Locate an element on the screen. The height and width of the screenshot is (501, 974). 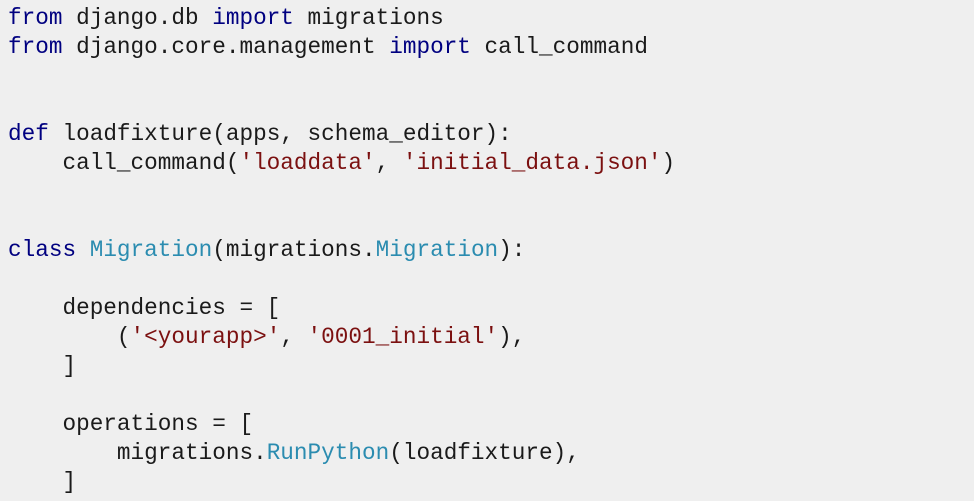
code-token: ): is located at coordinates (512, 250).